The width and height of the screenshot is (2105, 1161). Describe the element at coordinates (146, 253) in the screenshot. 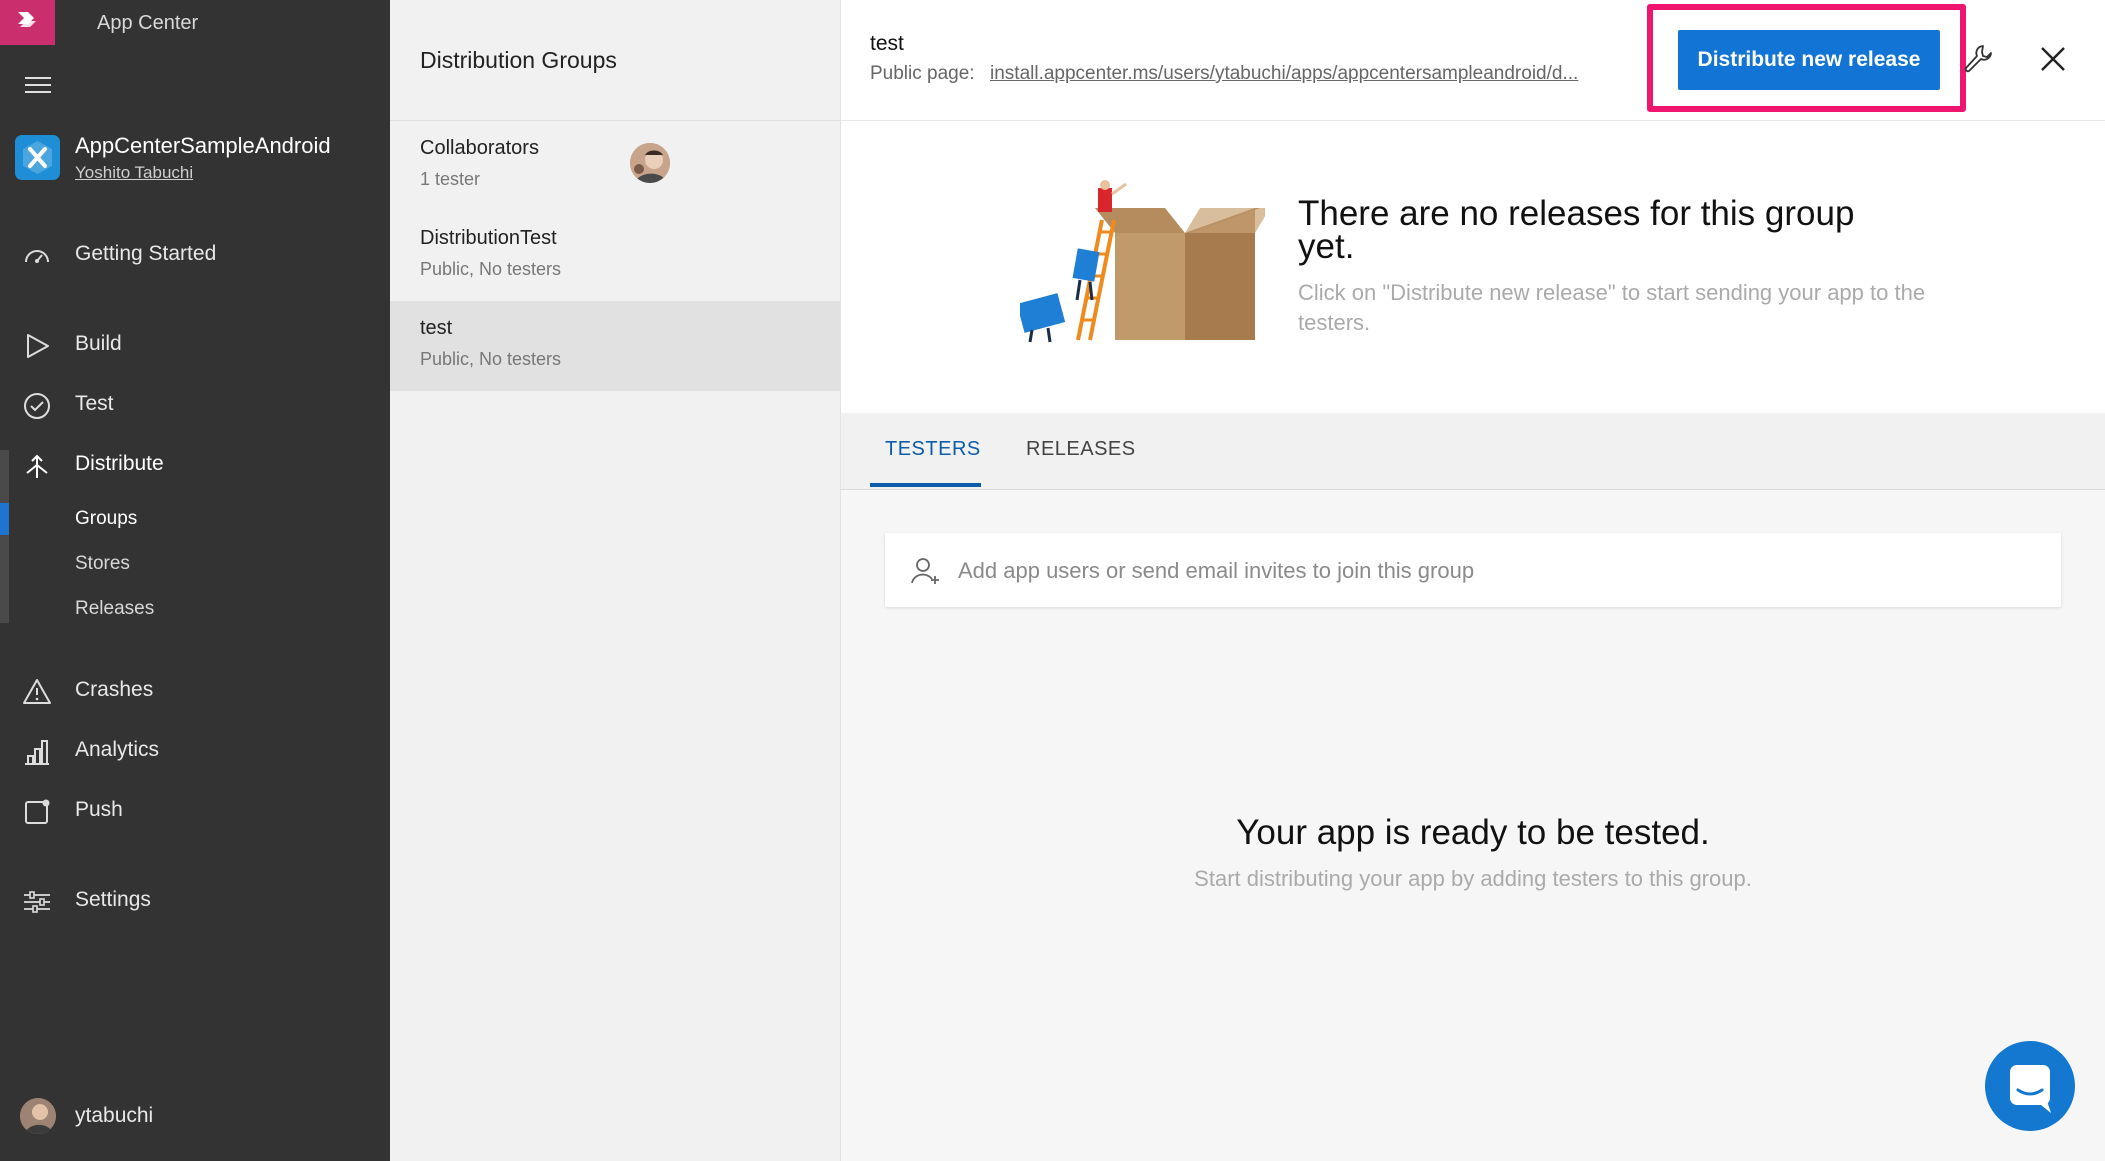

I see `nav-label: Getting Started` at that location.